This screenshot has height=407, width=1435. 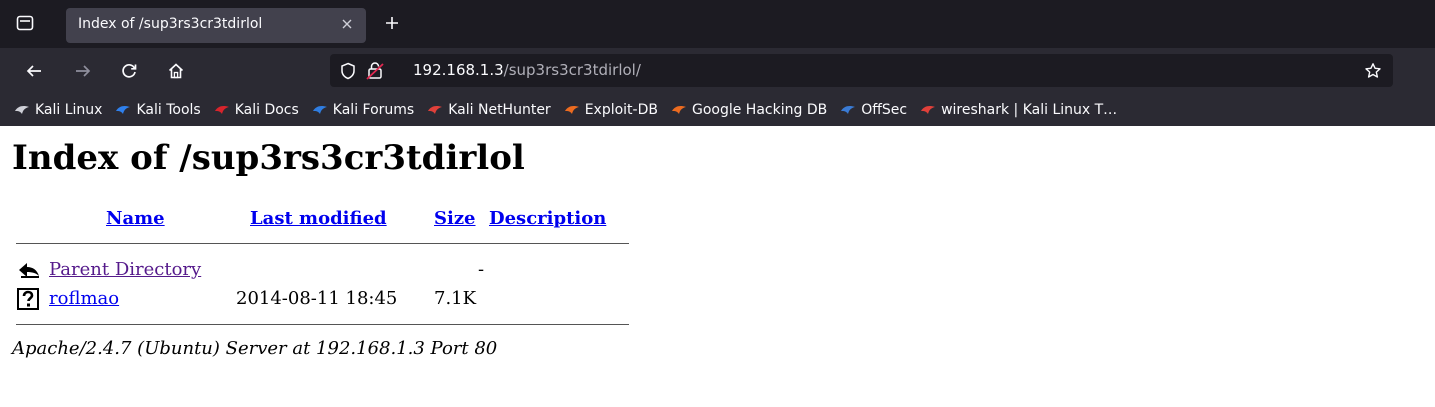 I want to click on column-header-name: Name, so click(x=135, y=218).